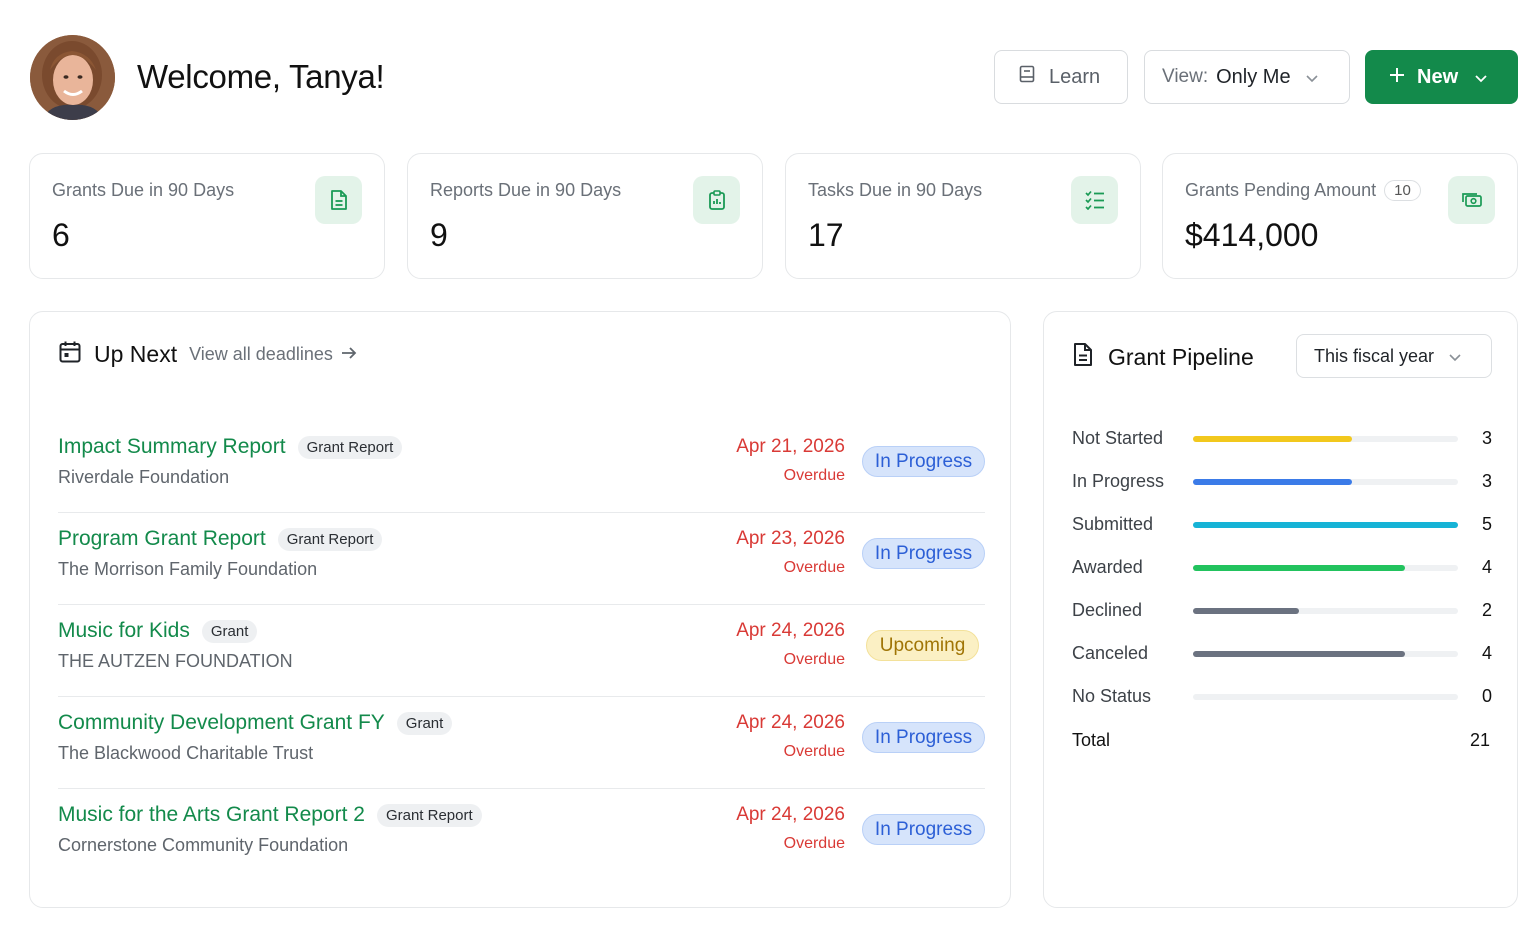 This screenshot has height=929, width=1536. Describe the element at coordinates (895, 190) in the screenshot. I see `stat-label: Tasks Due in 90 Days` at that location.